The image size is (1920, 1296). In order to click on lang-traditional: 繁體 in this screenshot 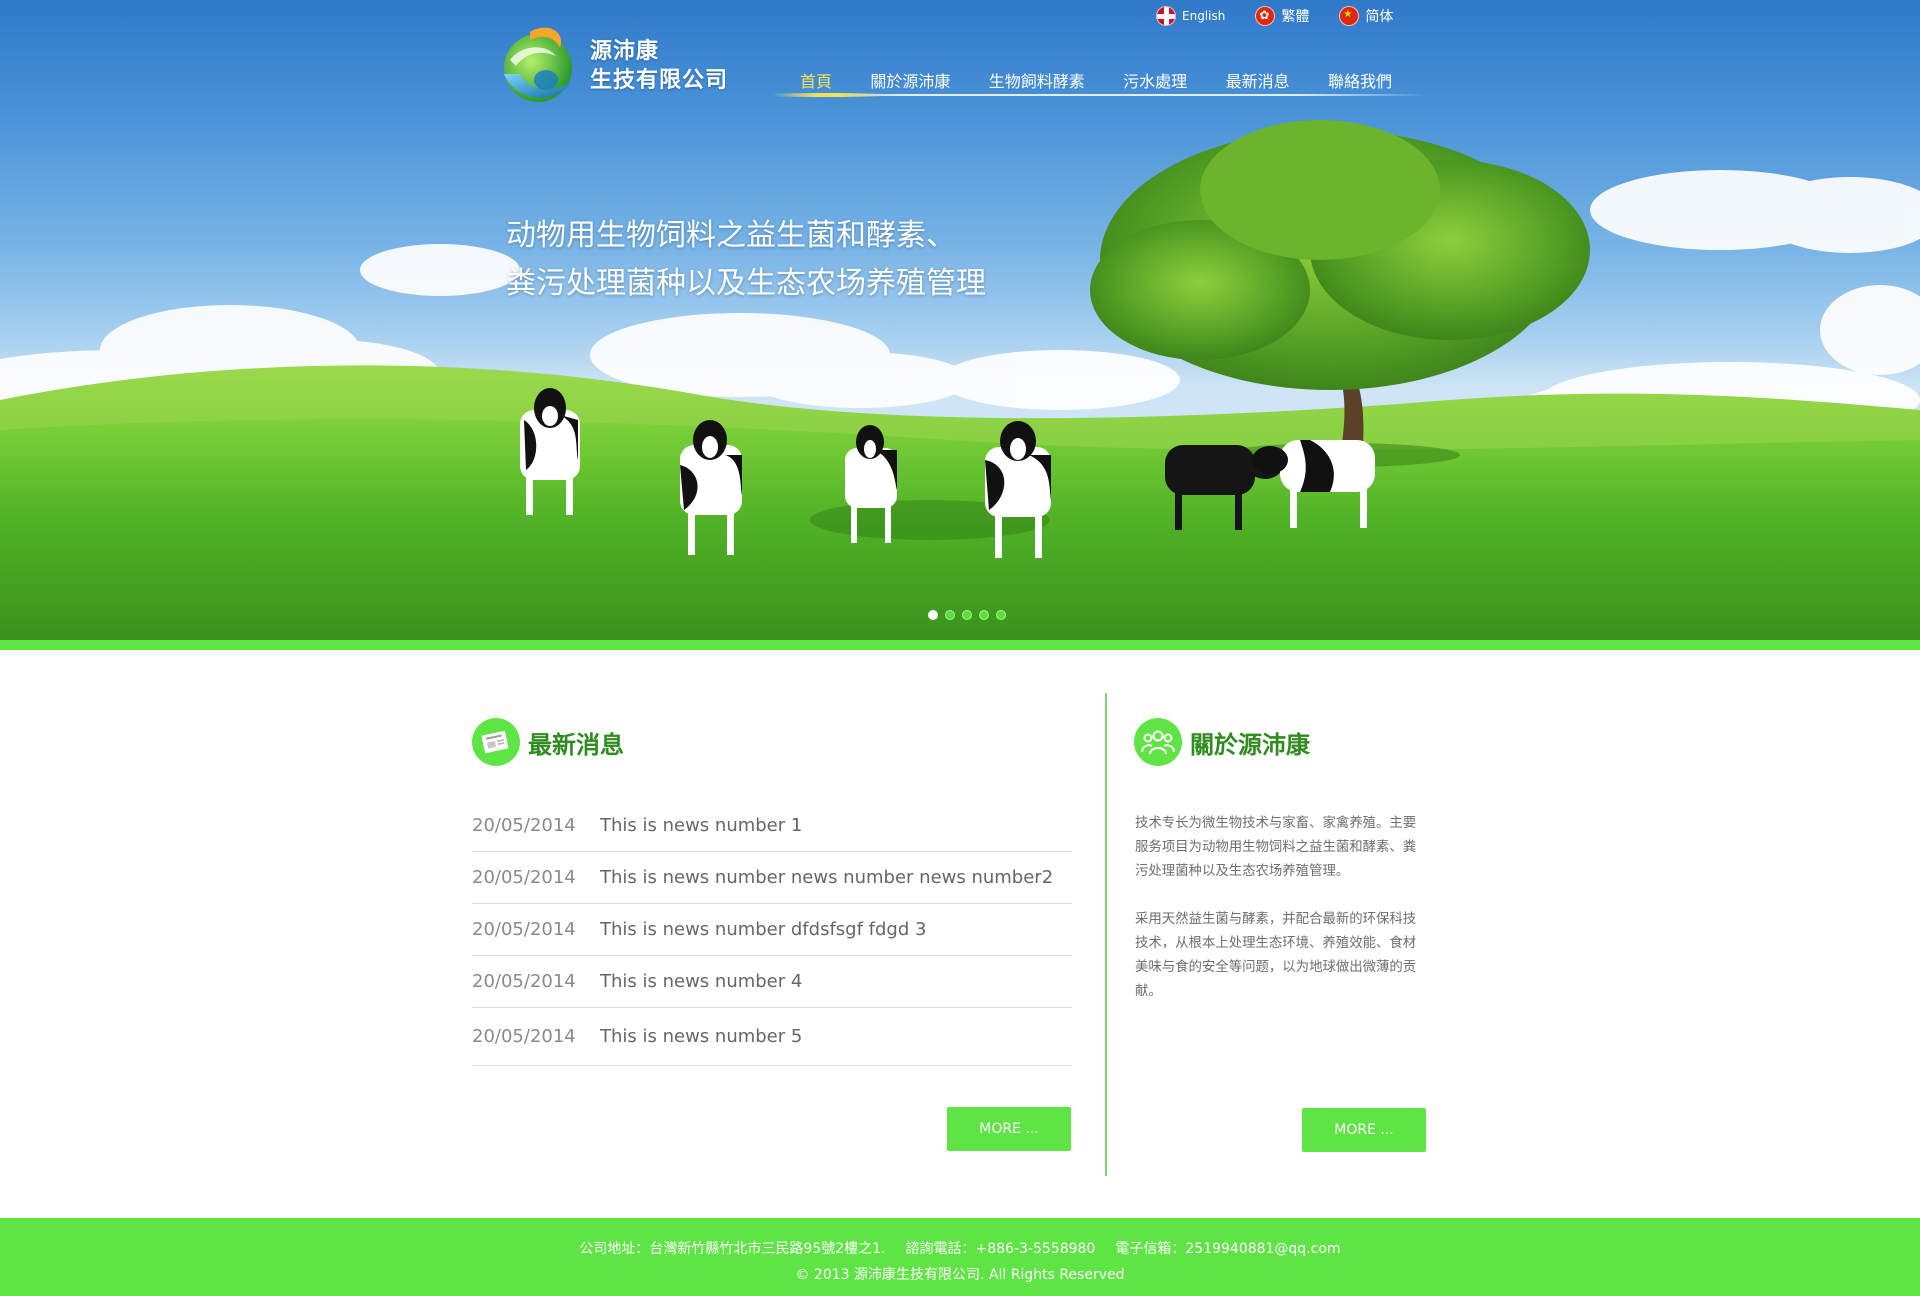, I will do `click(1282, 16)`.